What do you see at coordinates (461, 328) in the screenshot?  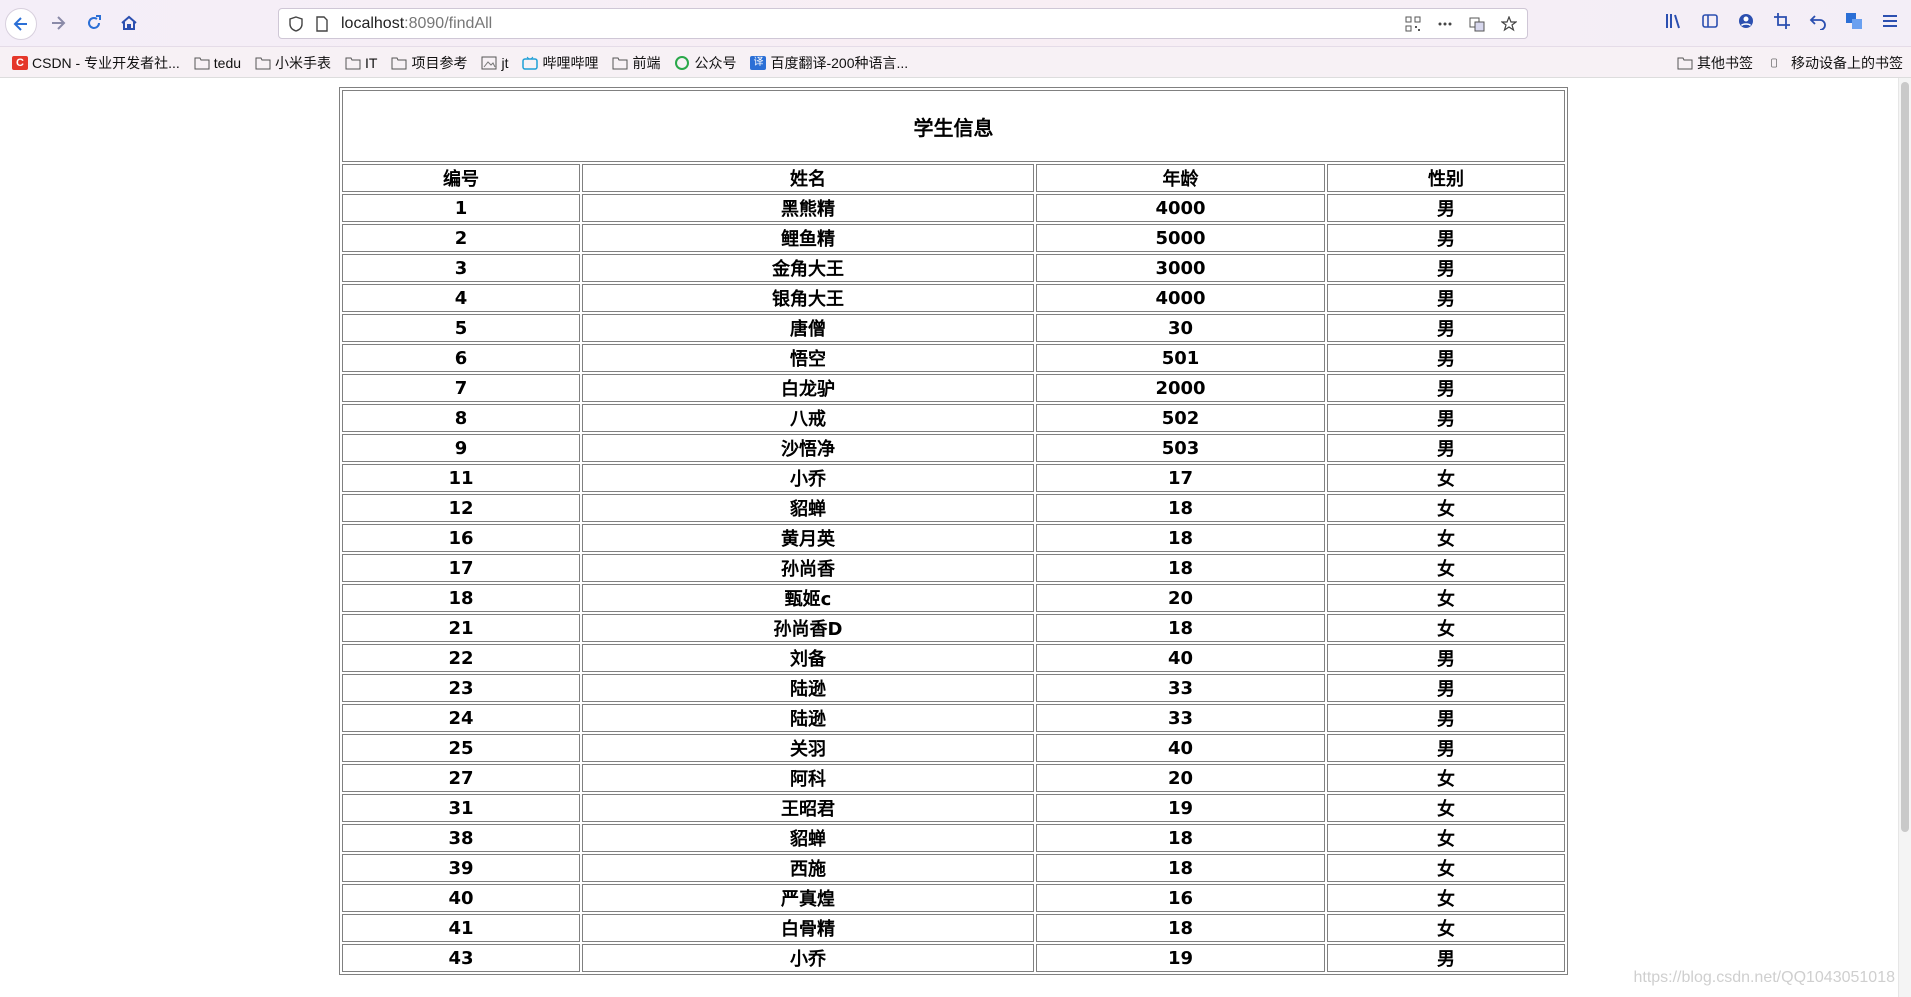 I see `cell-id: 5` at bounding box center [461, 328].